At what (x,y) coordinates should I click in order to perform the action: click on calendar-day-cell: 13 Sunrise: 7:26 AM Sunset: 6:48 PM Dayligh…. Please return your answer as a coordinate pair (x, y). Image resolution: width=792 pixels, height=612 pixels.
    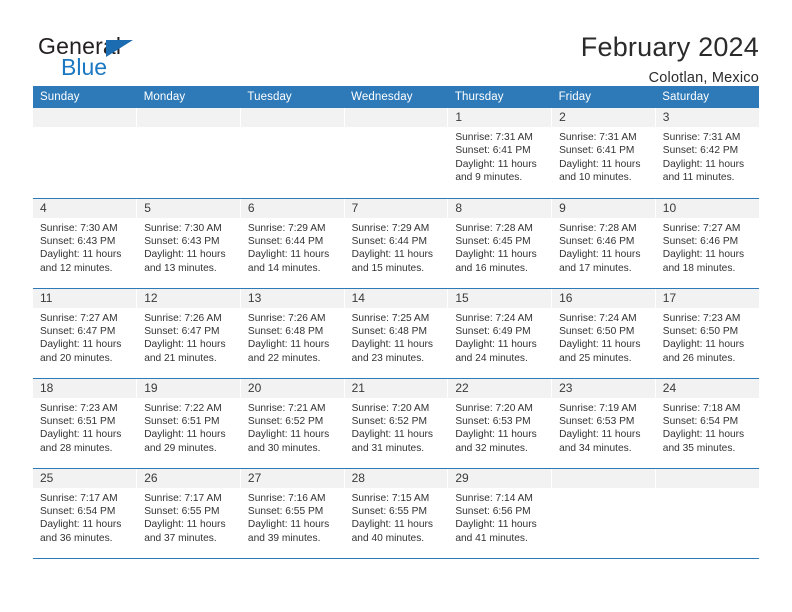
    Looking at the image, I should click on (292, 333).